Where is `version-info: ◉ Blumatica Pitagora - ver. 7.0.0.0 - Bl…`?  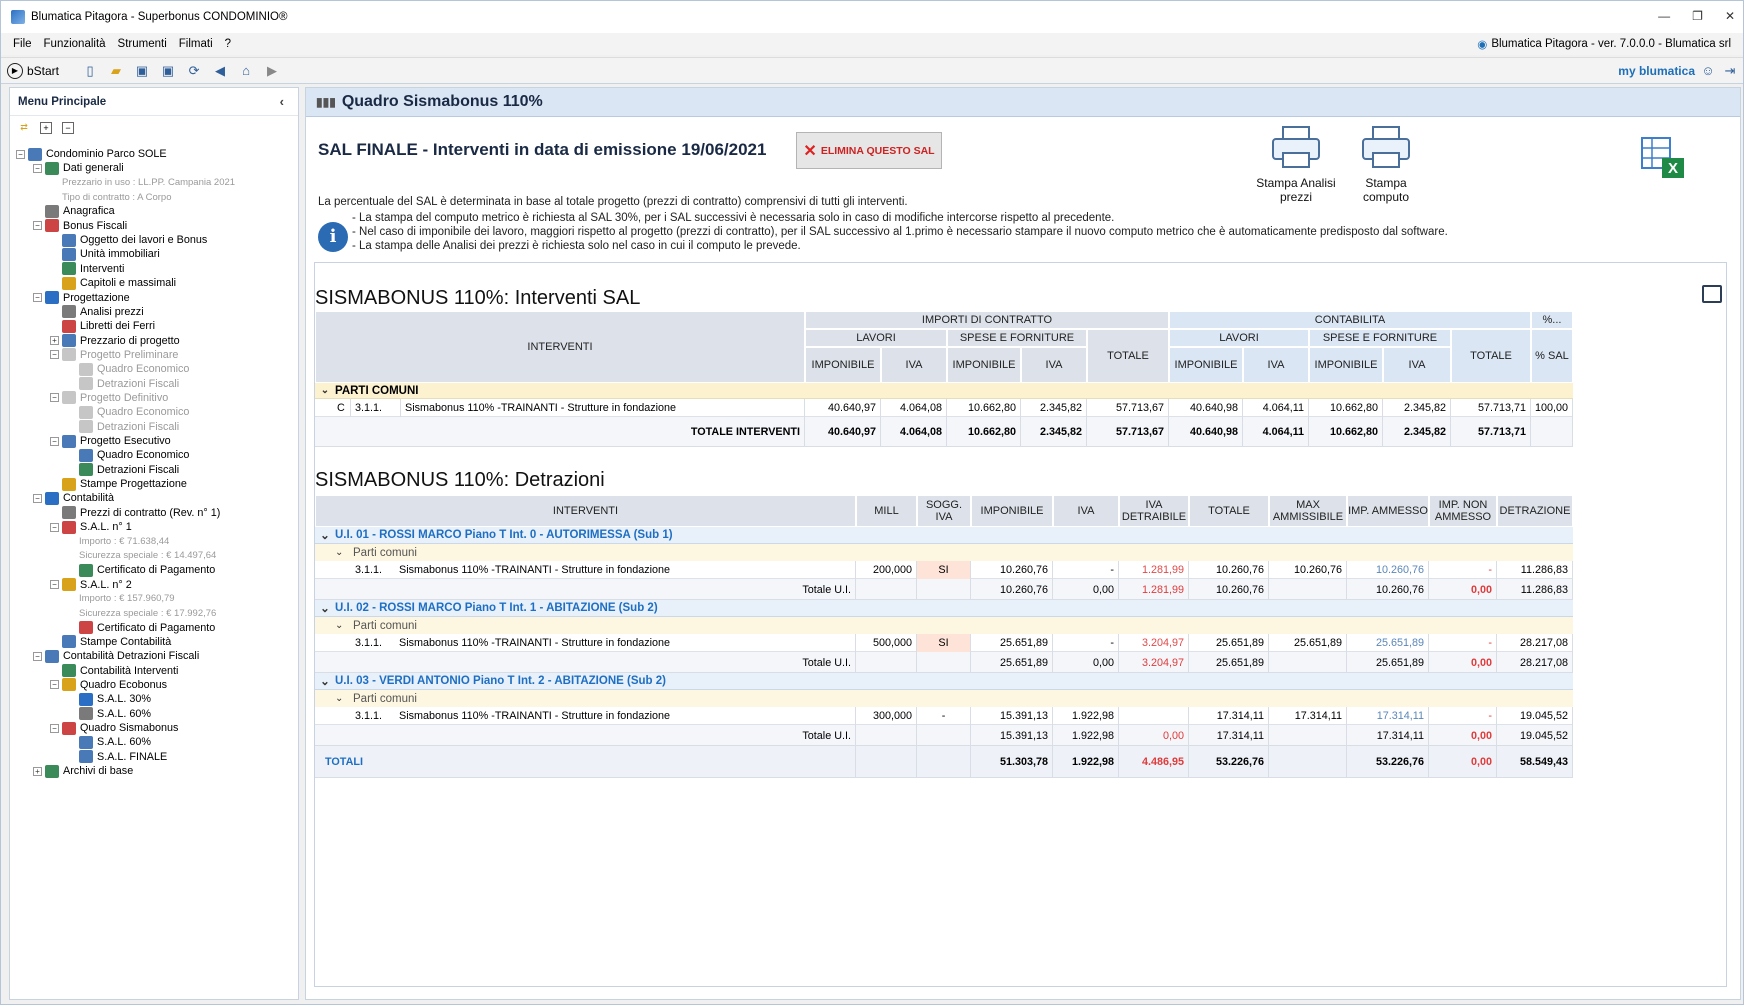
version-info: ◉ Blumatica Pitagora - ver. 7.0.0.0 - Bl… is located at coordinates (1604, 44).